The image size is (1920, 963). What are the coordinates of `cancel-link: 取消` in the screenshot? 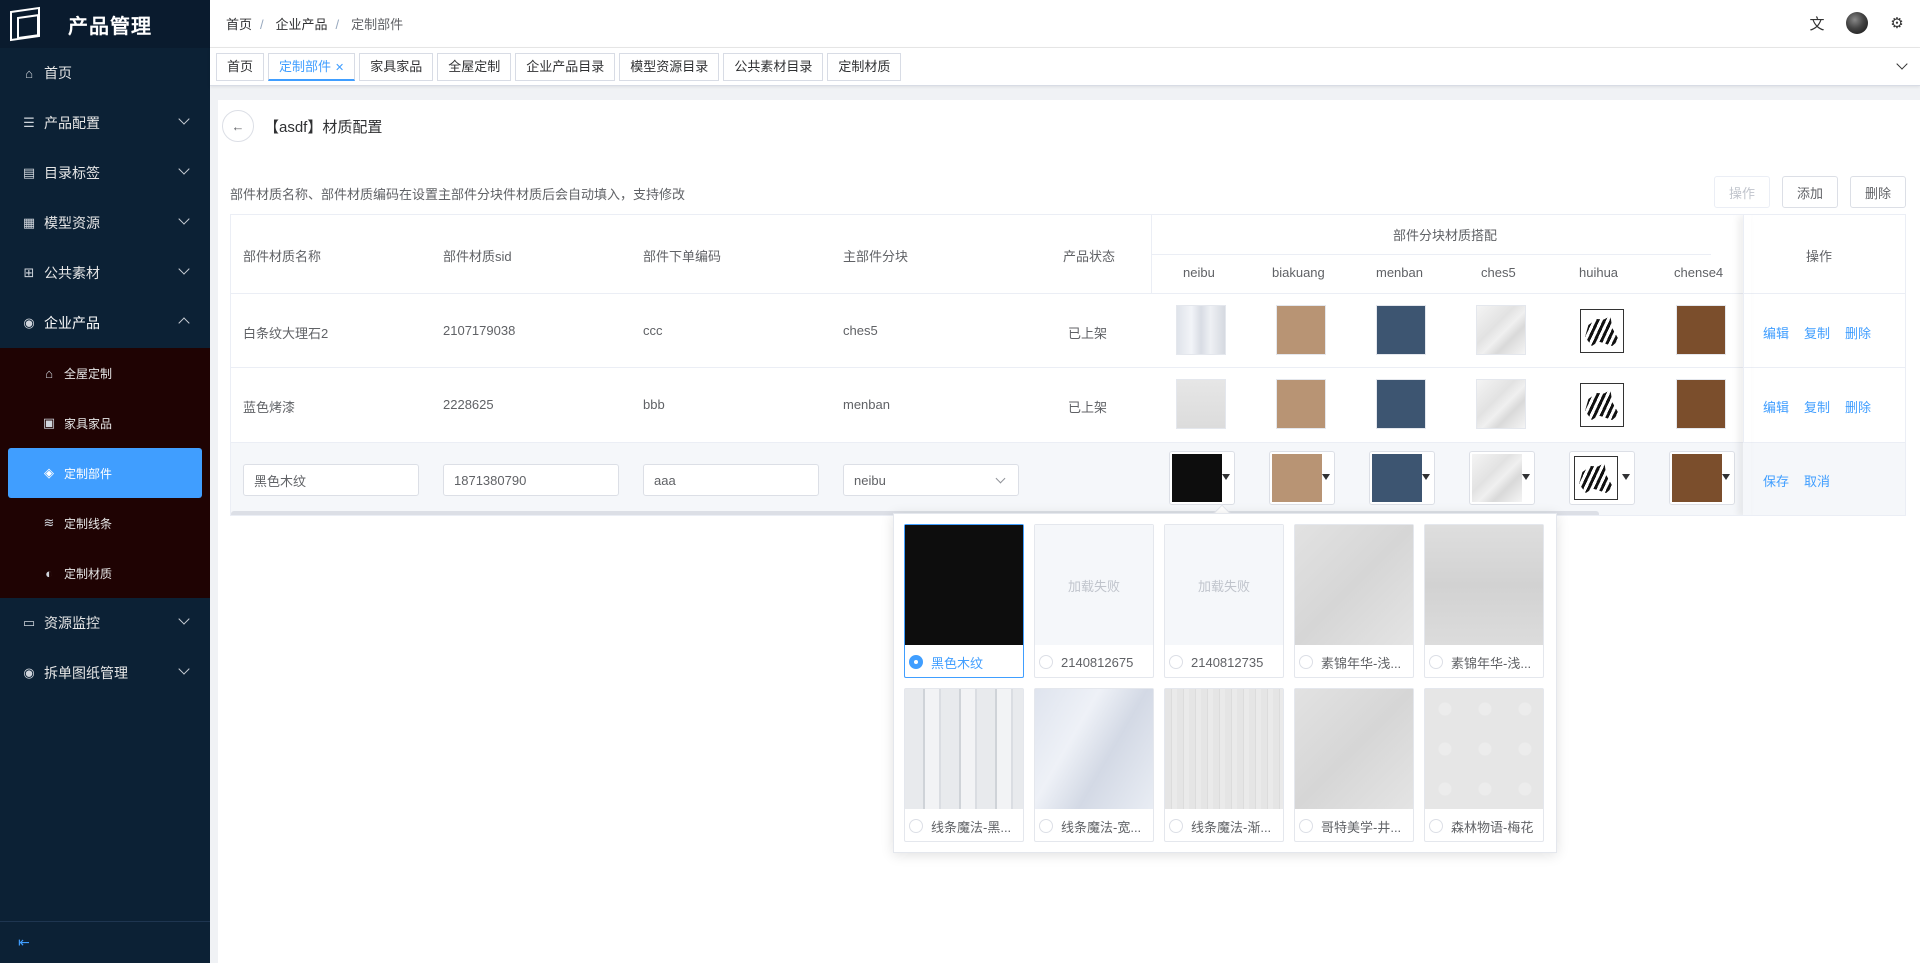 It's located at (1817, 480).